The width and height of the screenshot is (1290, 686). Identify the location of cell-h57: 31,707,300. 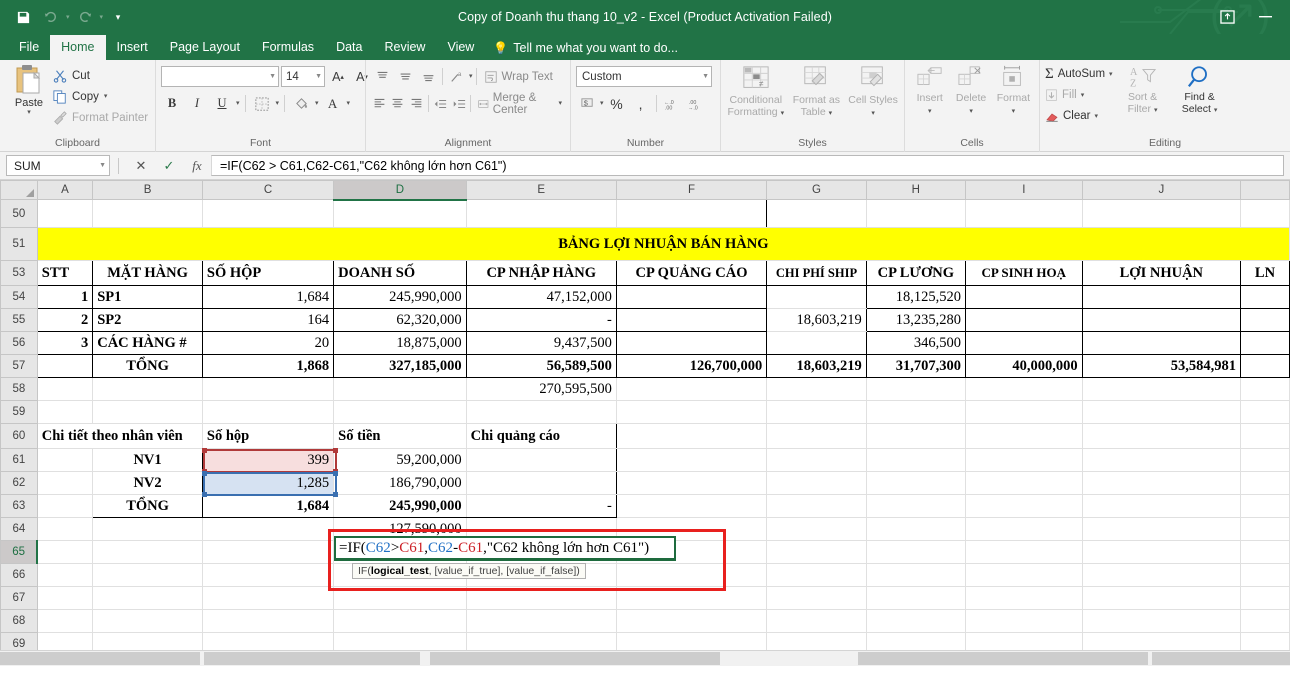
(915, 366).